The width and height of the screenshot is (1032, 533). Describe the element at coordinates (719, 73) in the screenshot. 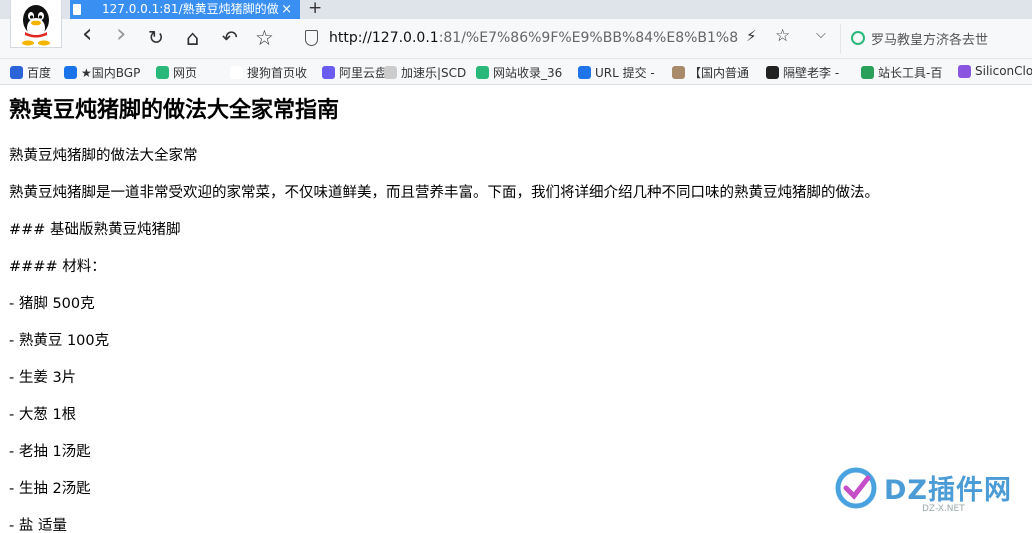

I see `bookmark-label: 【国内普通` at that location.